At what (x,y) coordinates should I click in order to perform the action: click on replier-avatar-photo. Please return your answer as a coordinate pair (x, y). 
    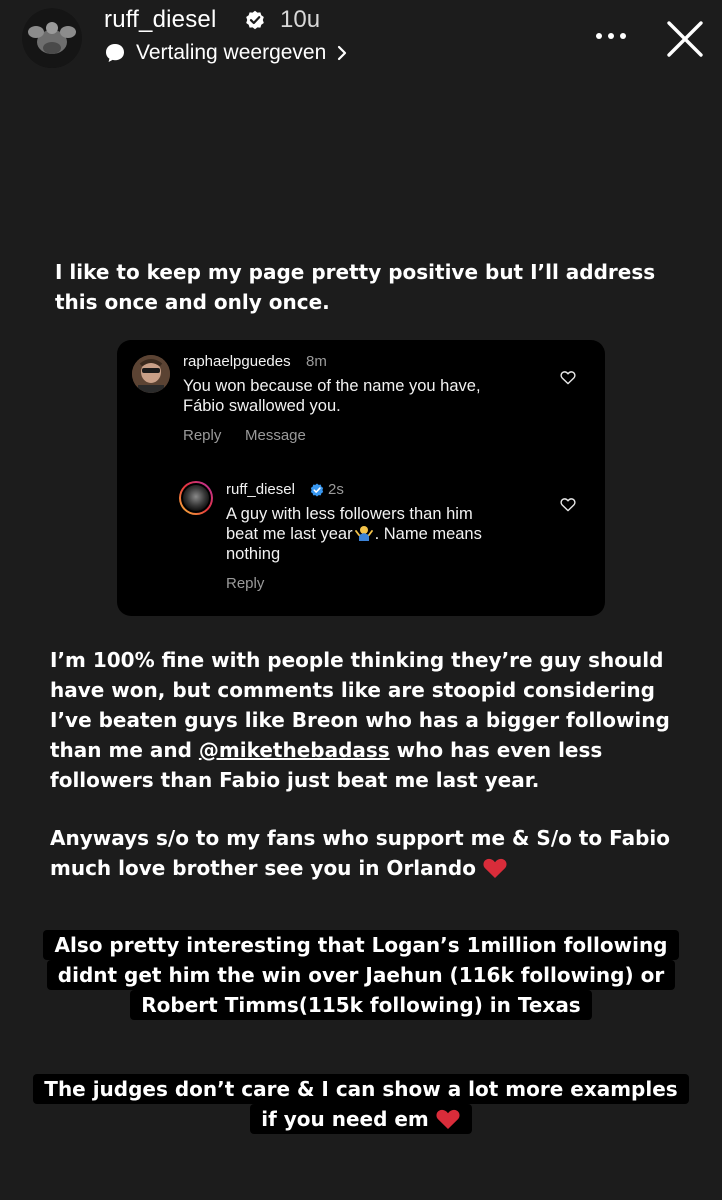
    Looking at the image, I should click on (196, 498).